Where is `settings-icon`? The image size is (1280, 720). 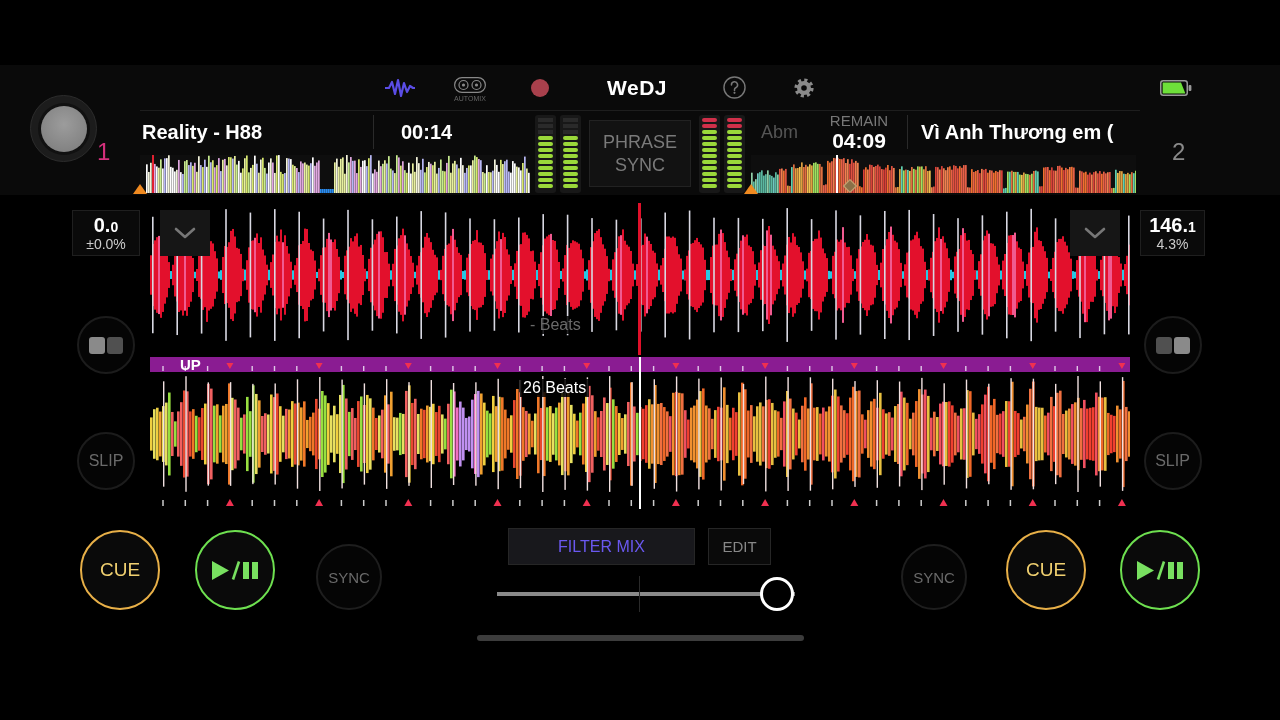 settings-icon is located at coordinates (804, 87).